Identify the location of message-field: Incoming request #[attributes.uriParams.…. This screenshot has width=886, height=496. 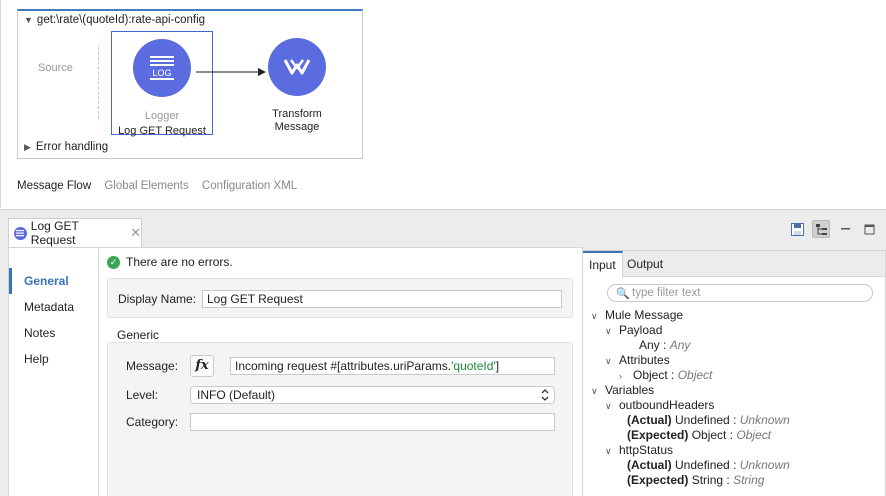
(392, 366).